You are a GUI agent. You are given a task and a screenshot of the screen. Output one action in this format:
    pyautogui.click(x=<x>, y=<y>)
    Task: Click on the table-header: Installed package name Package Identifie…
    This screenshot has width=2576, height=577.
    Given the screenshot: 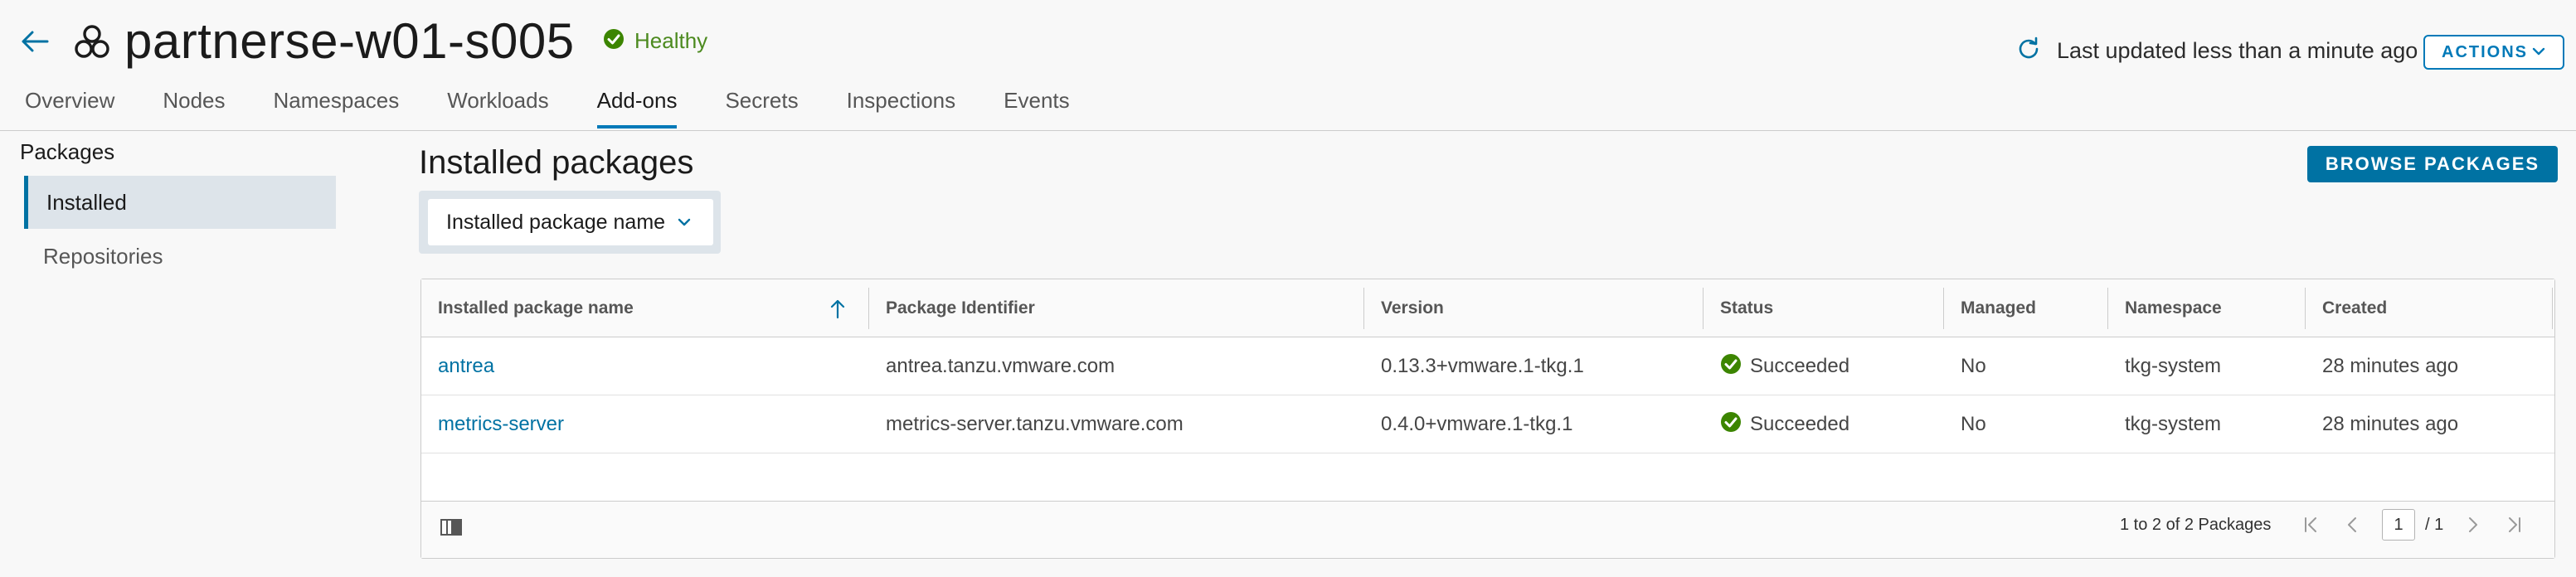 What is the action you would take?
    pyautogui.click(x=1488, y=308)
    